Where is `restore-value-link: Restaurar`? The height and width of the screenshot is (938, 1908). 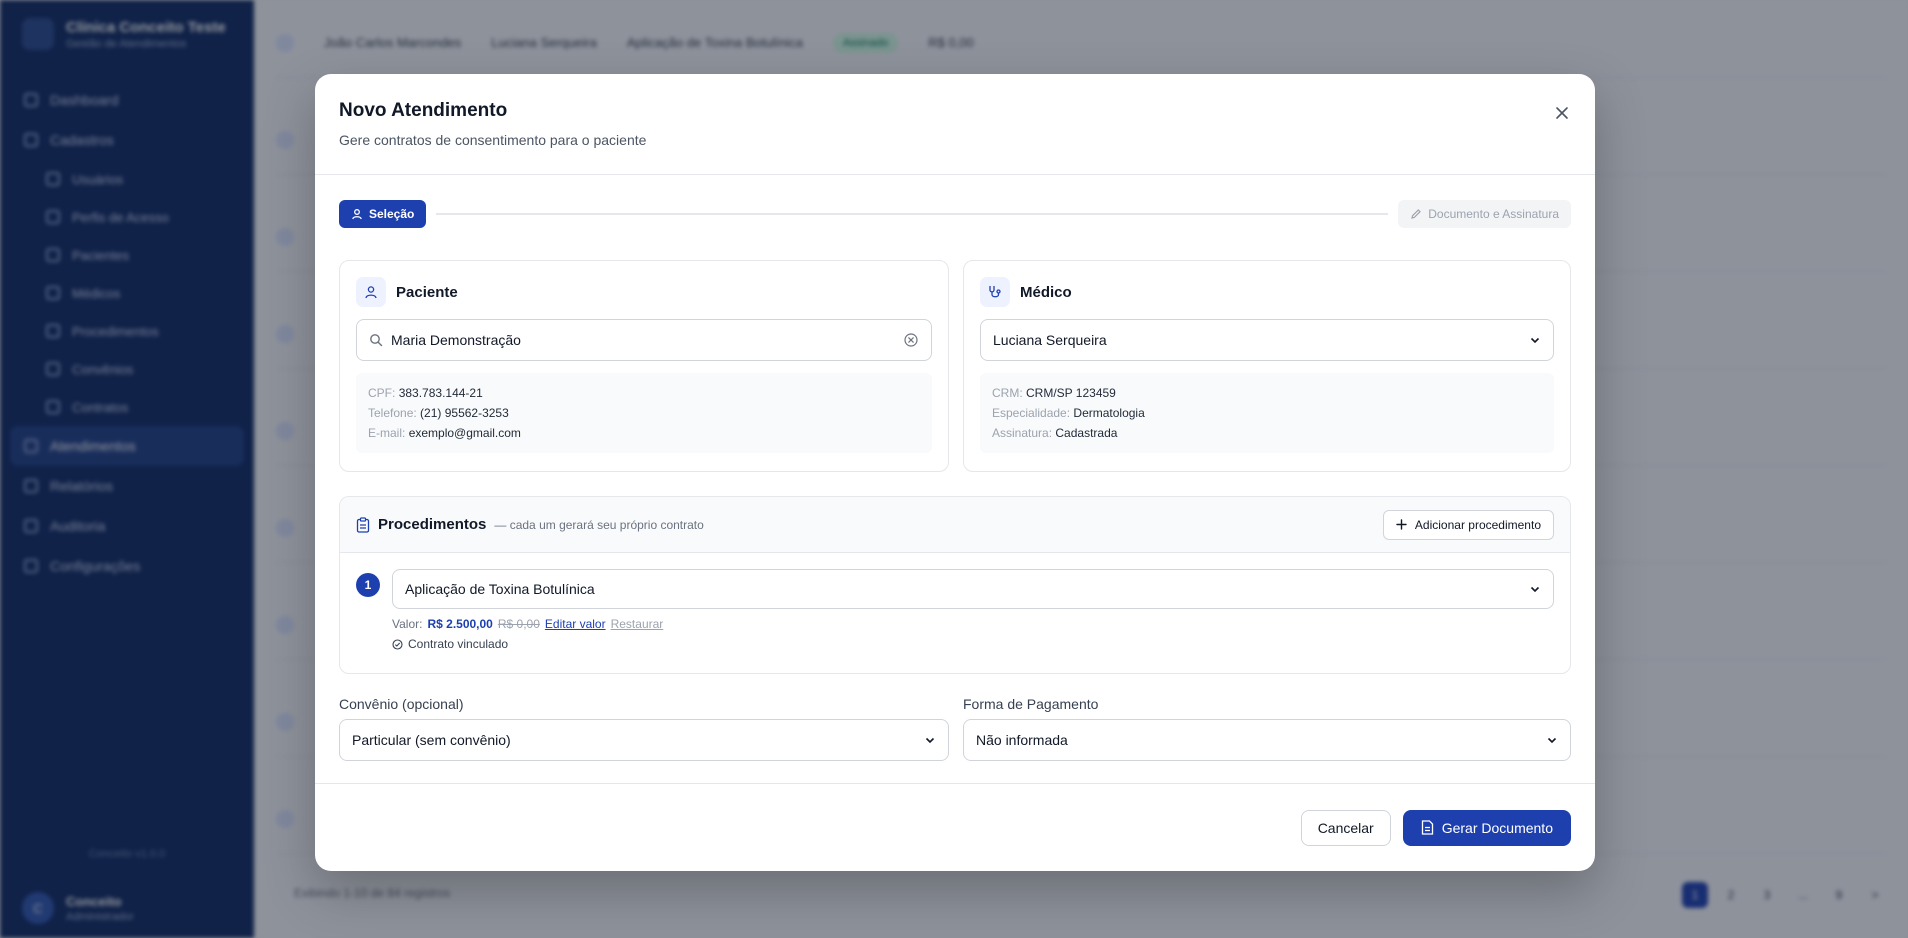
restore-value-link: Restaurar is located at coordinates (637, 624).